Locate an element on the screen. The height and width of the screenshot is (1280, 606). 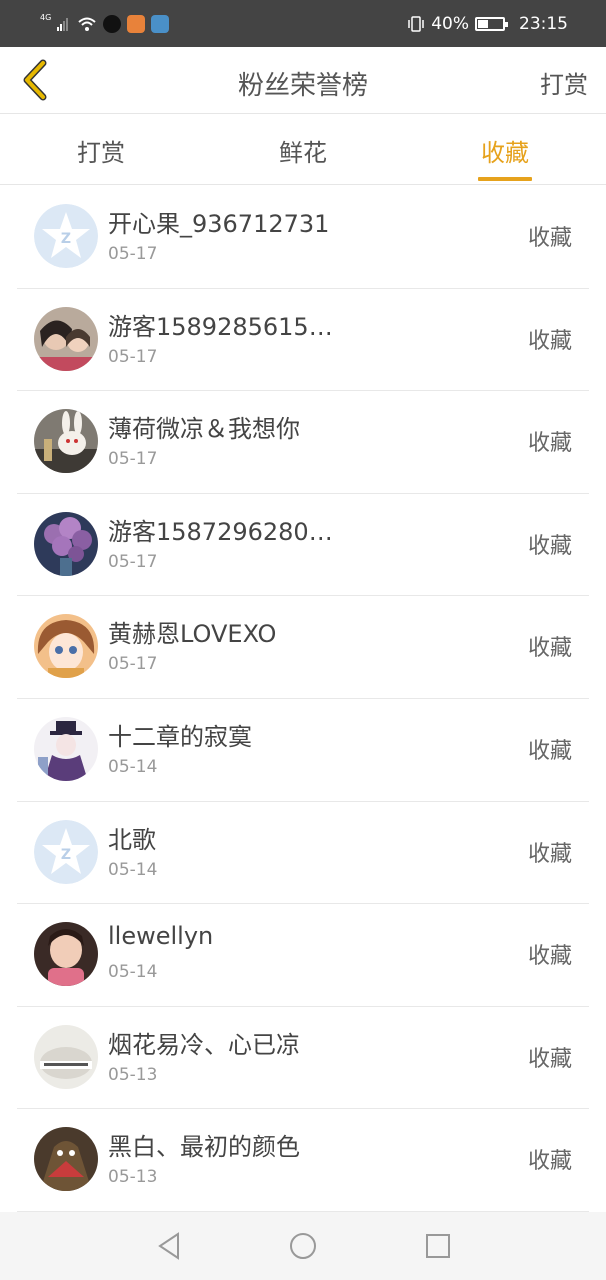
nav-back-button is located at coordinates (169, 1246).